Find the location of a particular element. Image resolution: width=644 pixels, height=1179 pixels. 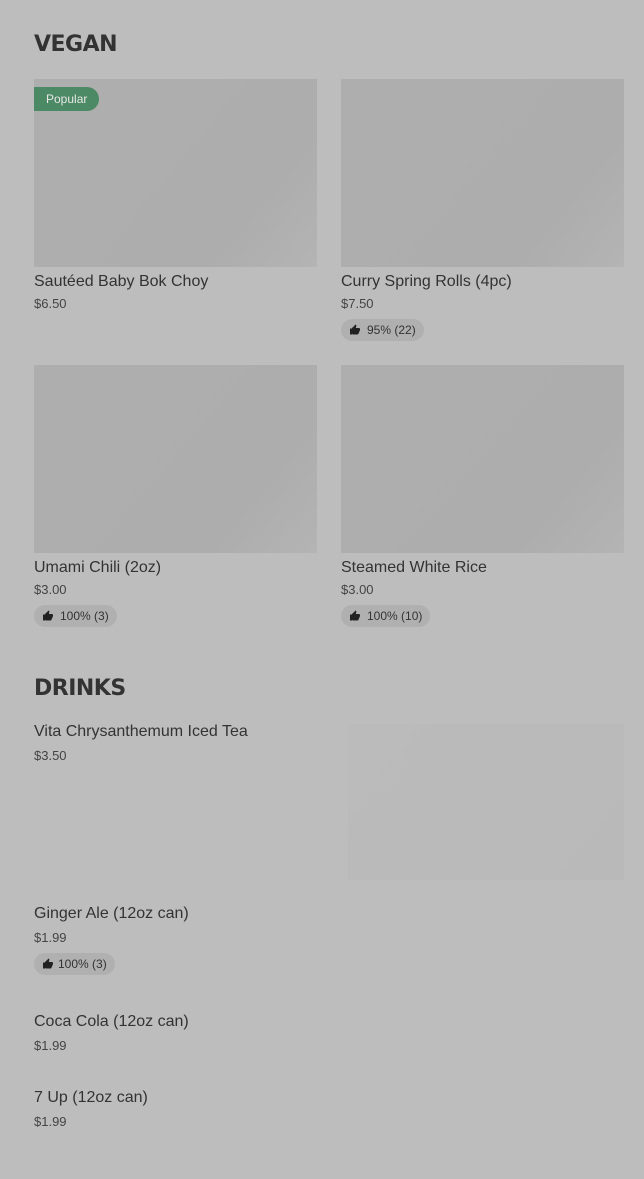

item-price: $6.50 is located at coordinates (50, 303).